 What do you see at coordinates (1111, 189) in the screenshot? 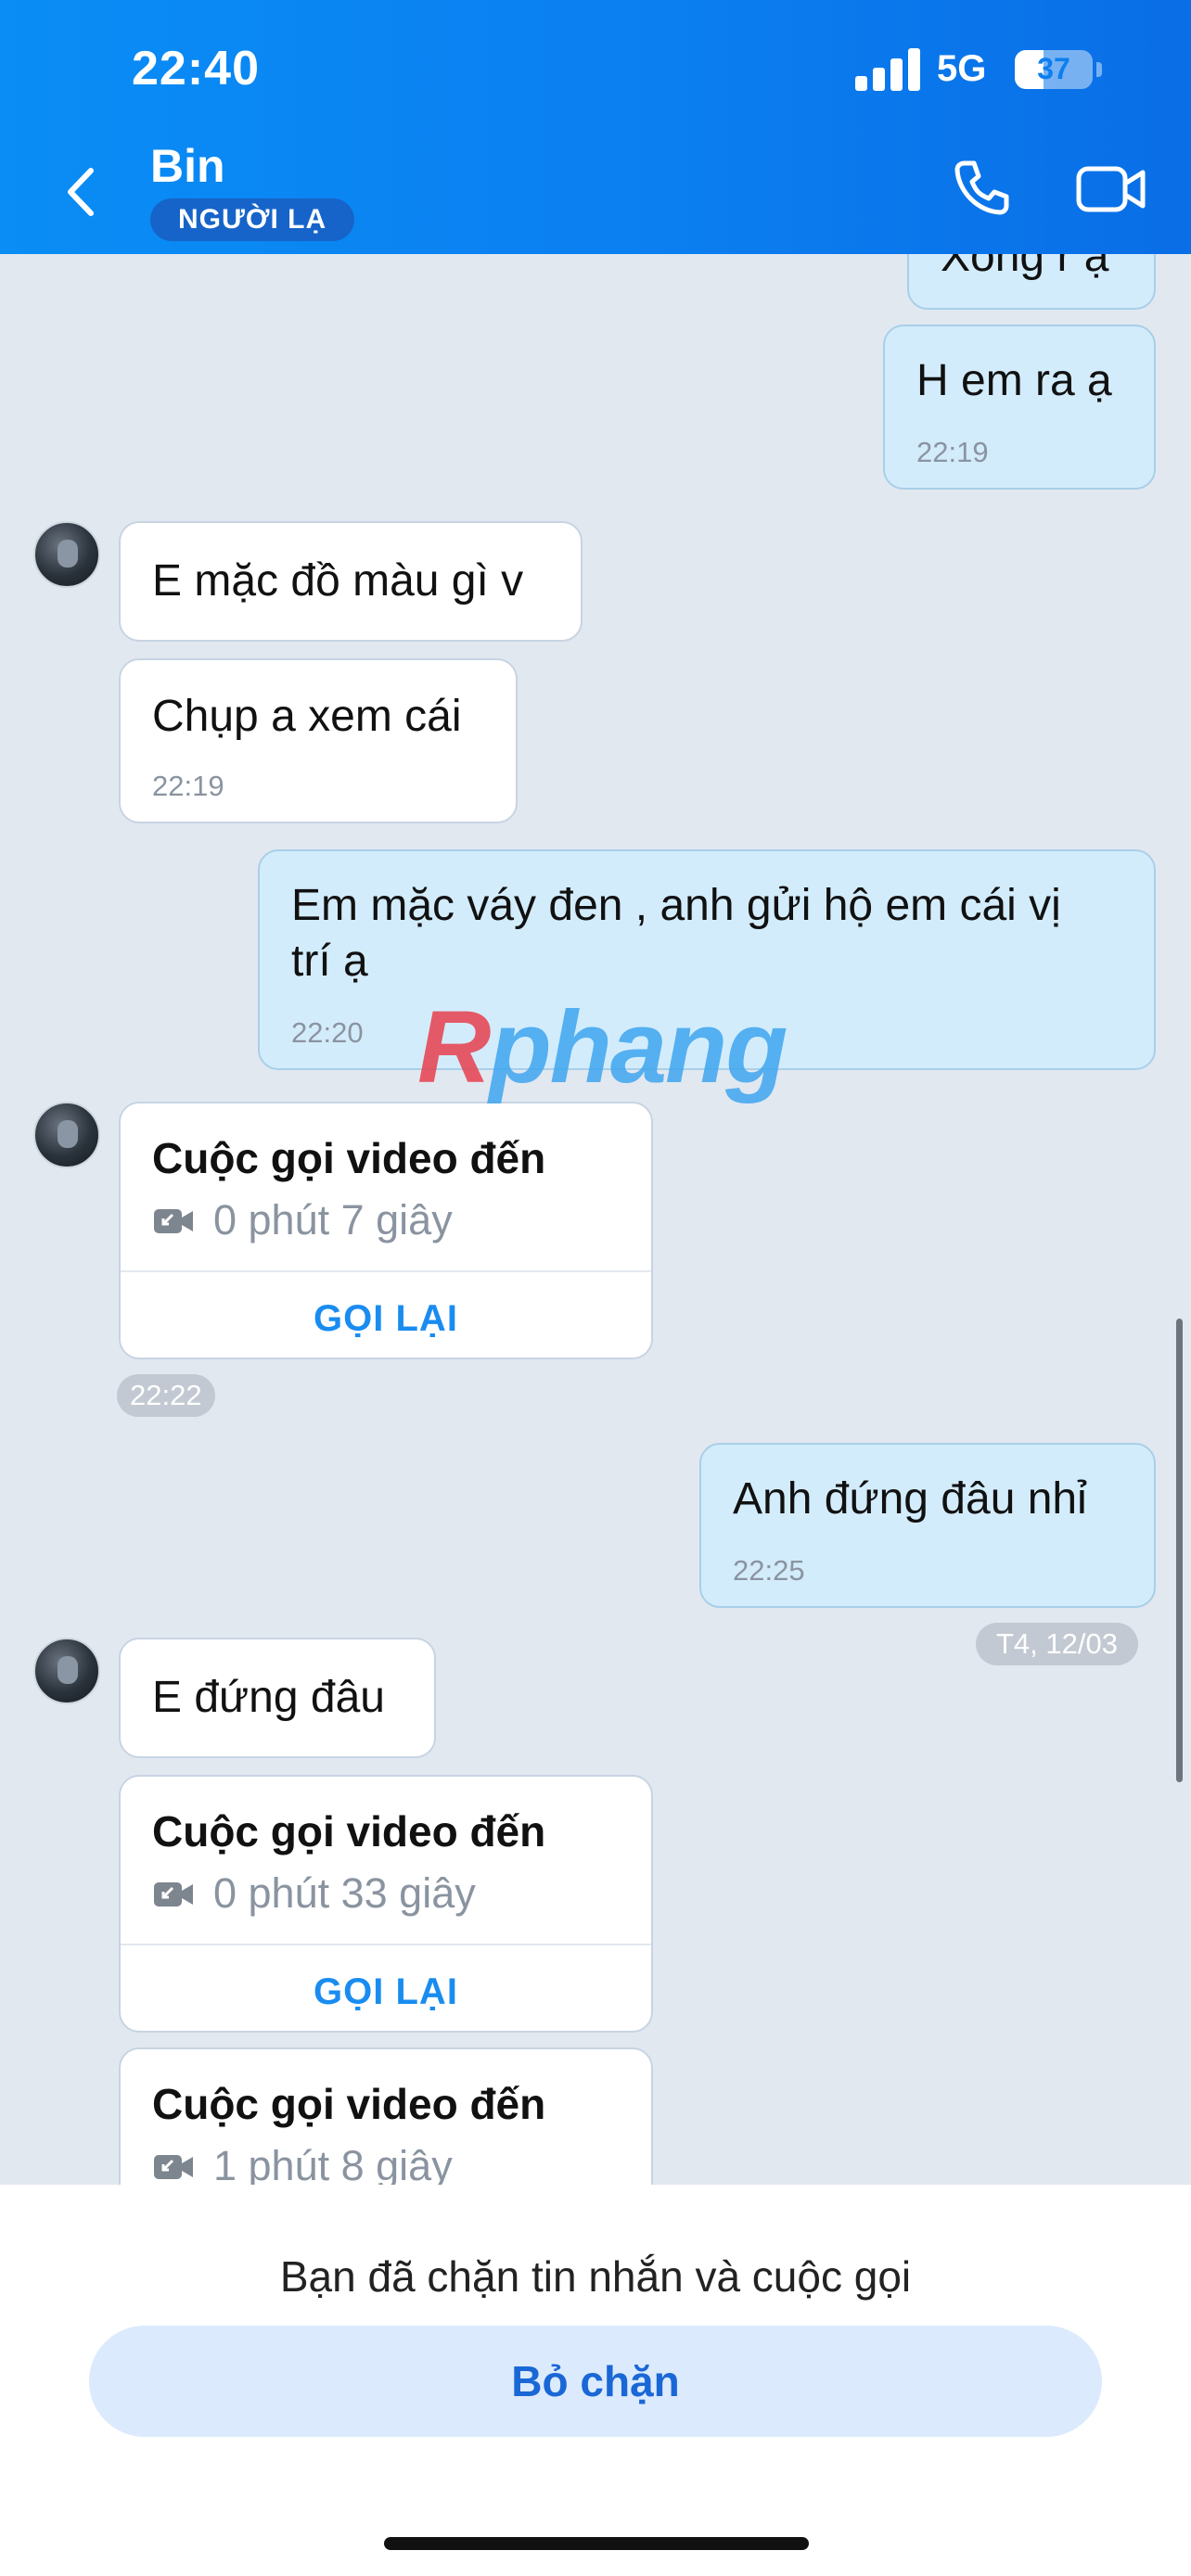
I see `video-camera-icon` at bounding box center [1111, 189].